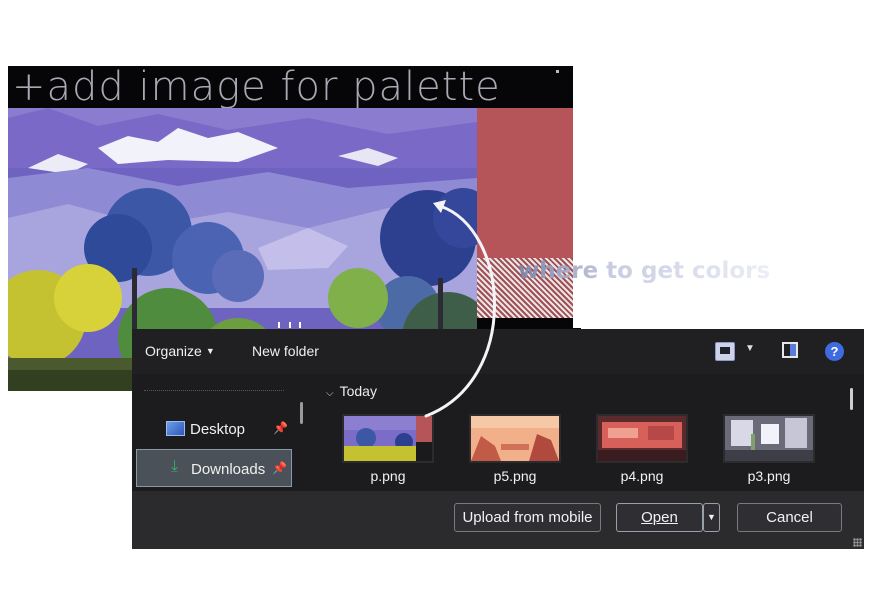 The height and width of the screenshot is (600, 893). I want to click on resize-grip-icon, so click(857, 542).